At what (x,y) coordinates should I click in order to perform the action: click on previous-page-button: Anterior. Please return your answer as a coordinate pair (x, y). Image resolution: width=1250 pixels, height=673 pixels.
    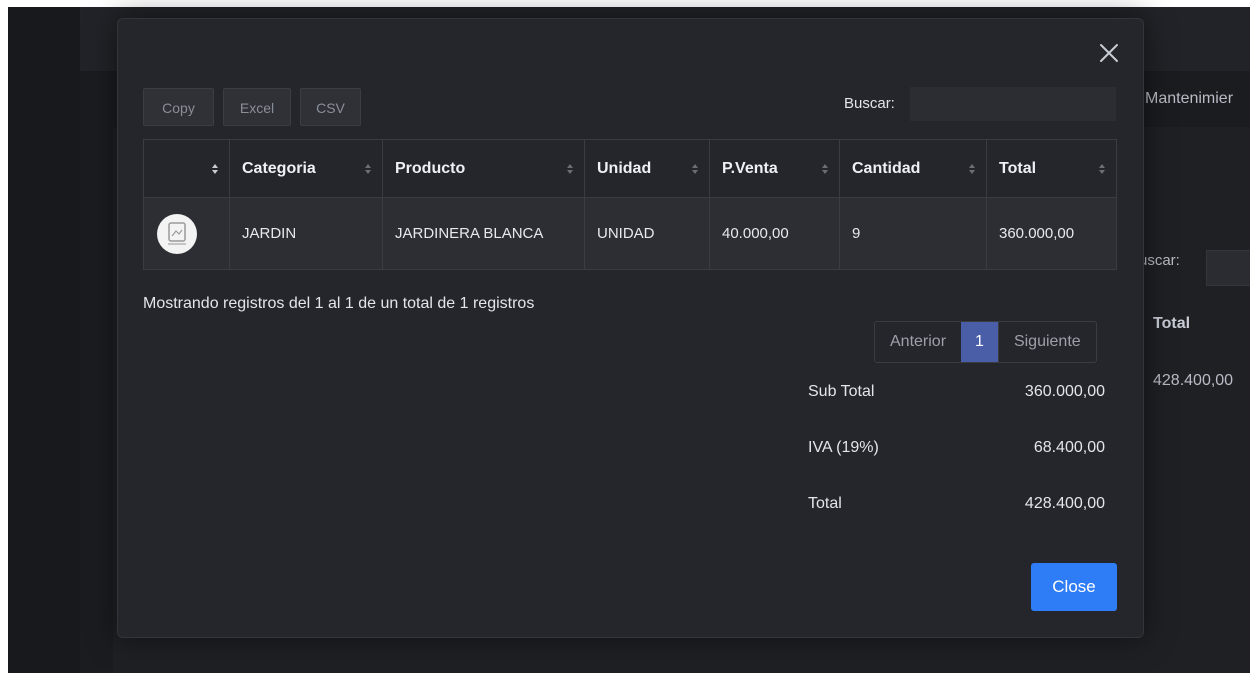
    Looking at the image, I should click on (918, 342).